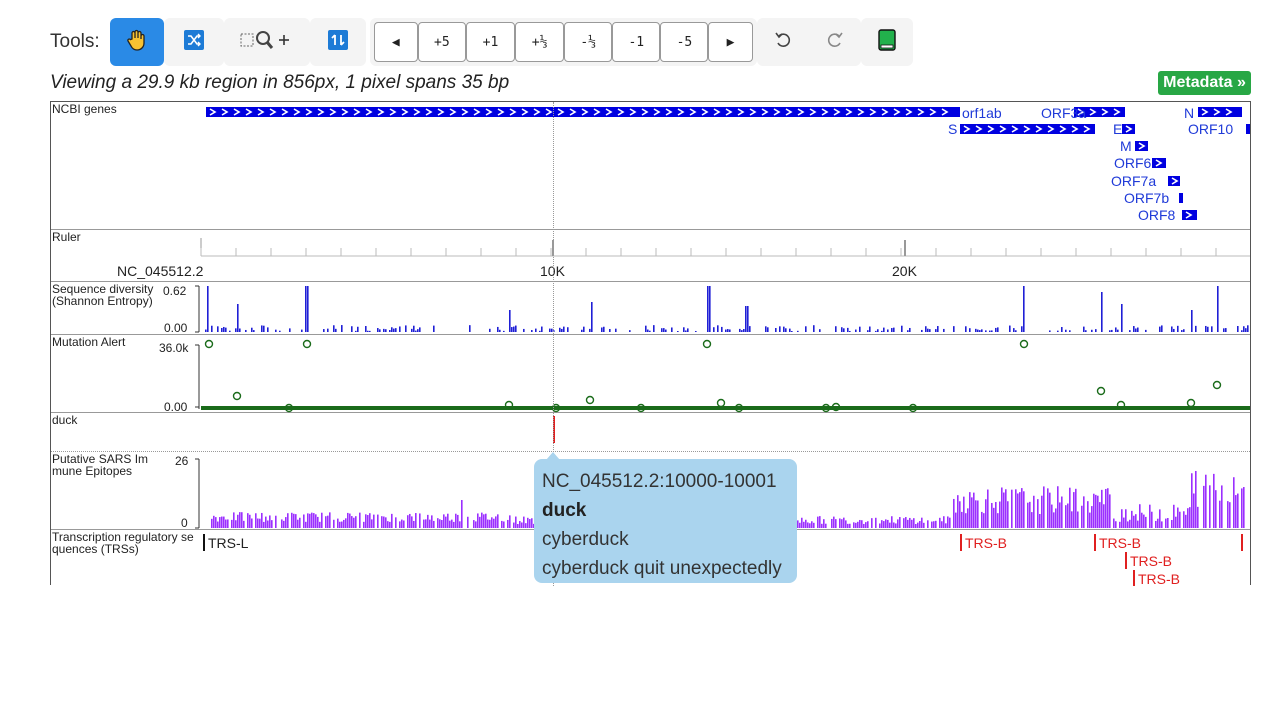  What do you see at coordinates (395, 42) in the screenshot?
I see `pan-left-button: ◀` at bounding box center [395, 42].